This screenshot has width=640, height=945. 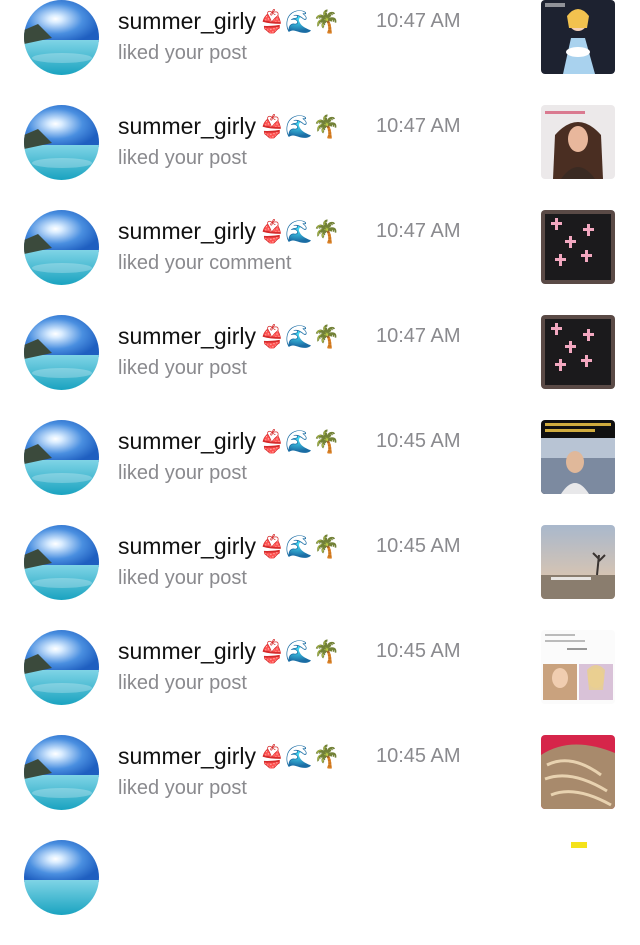 I want to click on action-text: liked your comment, so click(x=205, y=263).